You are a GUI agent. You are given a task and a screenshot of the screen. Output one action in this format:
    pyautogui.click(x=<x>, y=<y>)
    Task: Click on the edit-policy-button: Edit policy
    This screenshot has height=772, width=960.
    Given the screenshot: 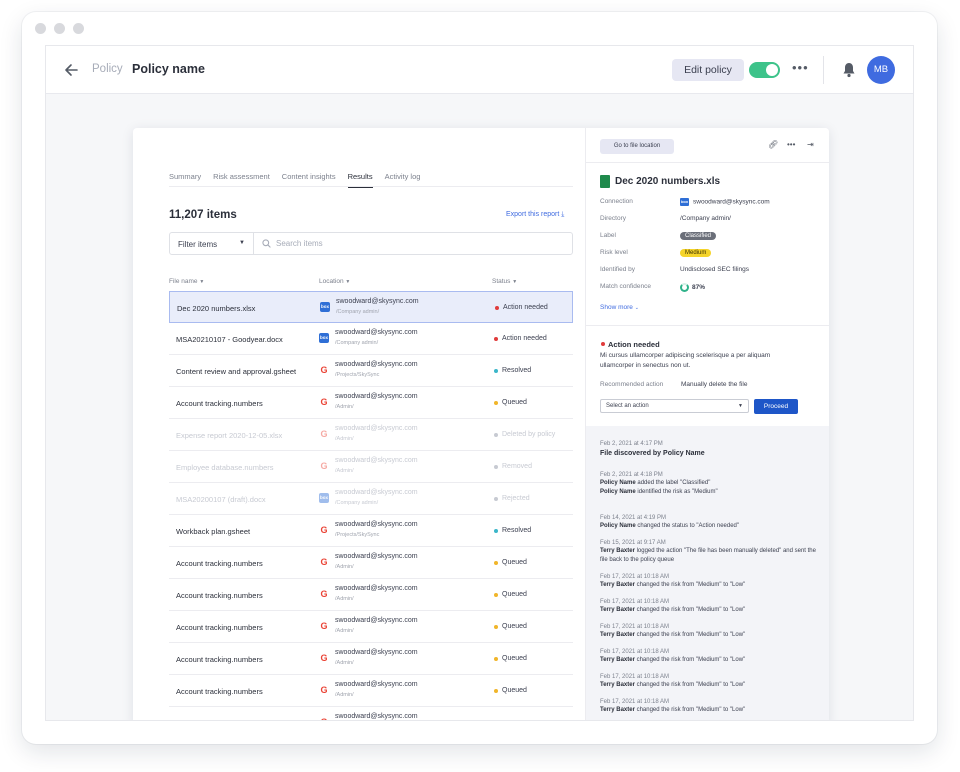 What is the action you would take?
    pyautogui.click(x=708, y=70)
    